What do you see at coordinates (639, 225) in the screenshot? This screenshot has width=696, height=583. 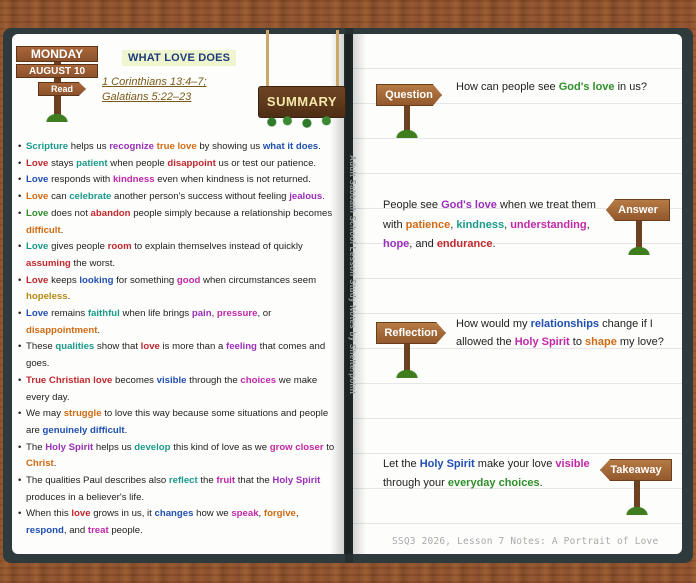 I see `answer-signpost: Answer` at bounding box center [639, 225].